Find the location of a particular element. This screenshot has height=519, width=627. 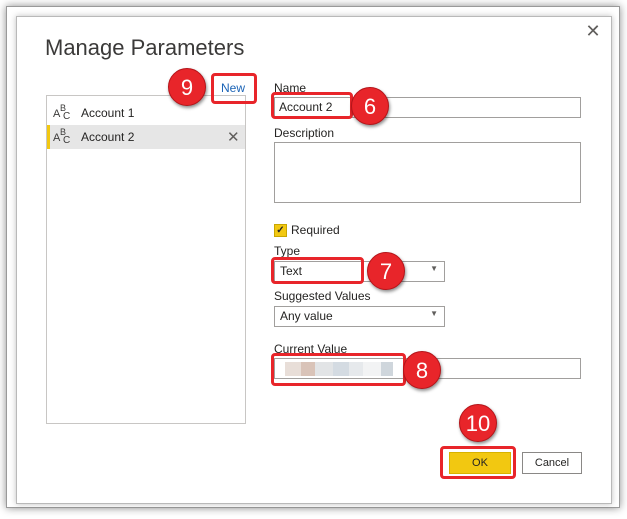

delete-icon: ✕ is located at coordinates (233, 137).